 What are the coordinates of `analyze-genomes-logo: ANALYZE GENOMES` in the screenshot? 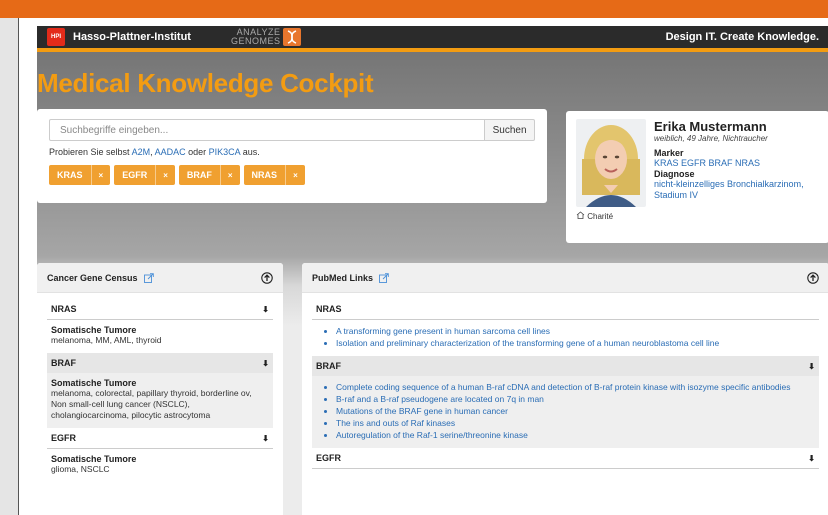 It's located at (266, 37).